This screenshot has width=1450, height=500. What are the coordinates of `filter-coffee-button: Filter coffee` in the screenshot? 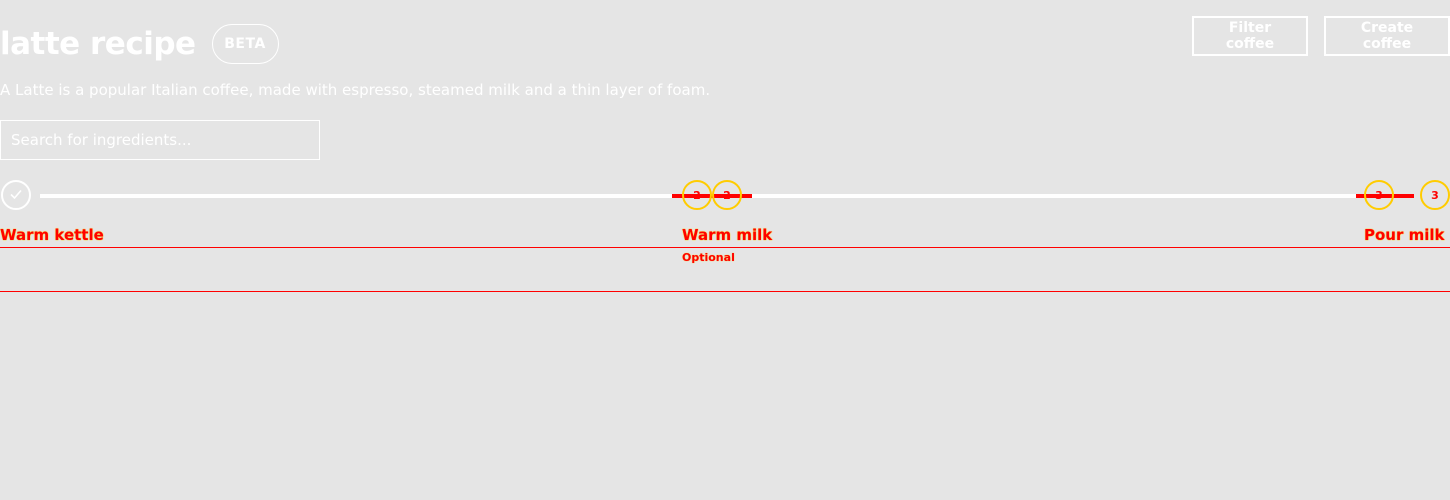 It's located at (1250, 36).